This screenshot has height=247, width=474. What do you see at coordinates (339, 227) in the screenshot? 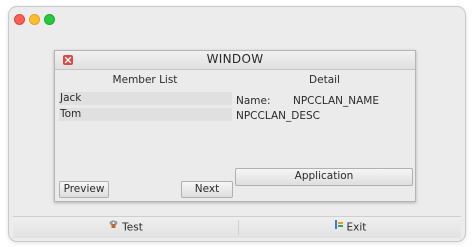
I see `exit-icon` at bounding box center [339, 227].